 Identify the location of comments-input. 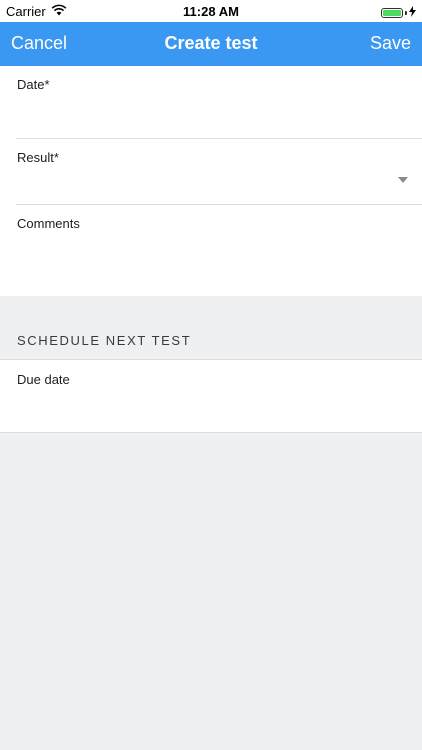
(211, 264).